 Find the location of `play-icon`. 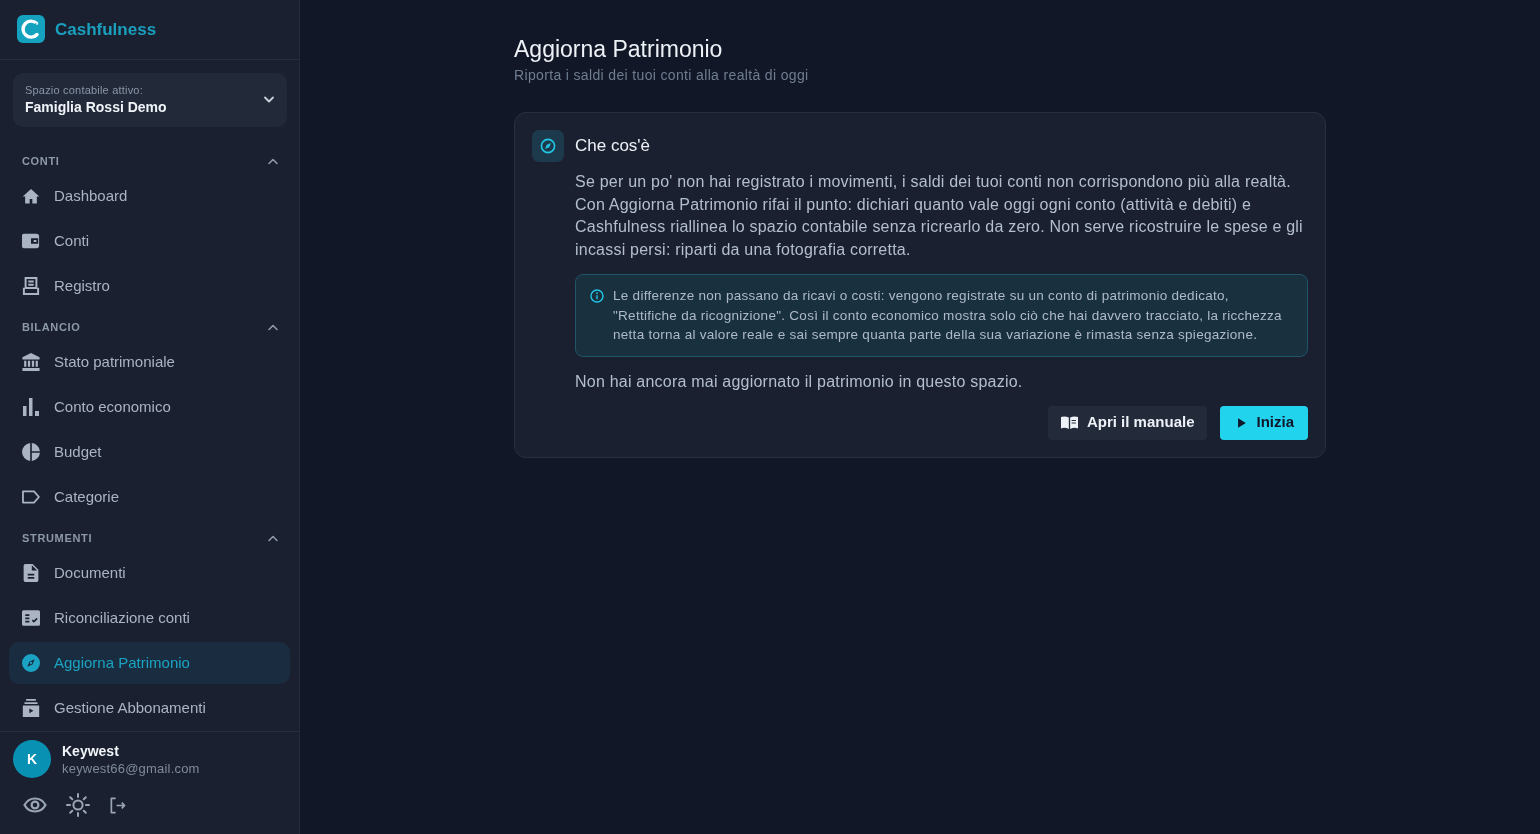

play-icon is located at coordinates (1242, 422).